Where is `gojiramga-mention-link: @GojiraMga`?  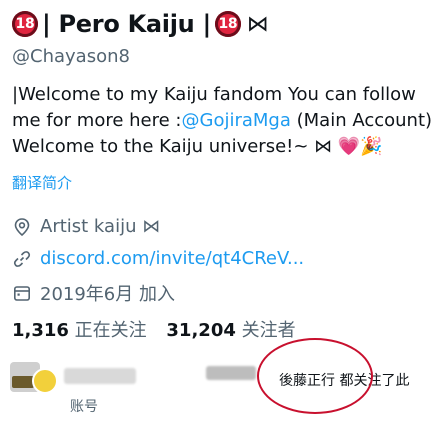
gojiramga-mention-link: @GojiraMga is located at coordinates (236, 120).